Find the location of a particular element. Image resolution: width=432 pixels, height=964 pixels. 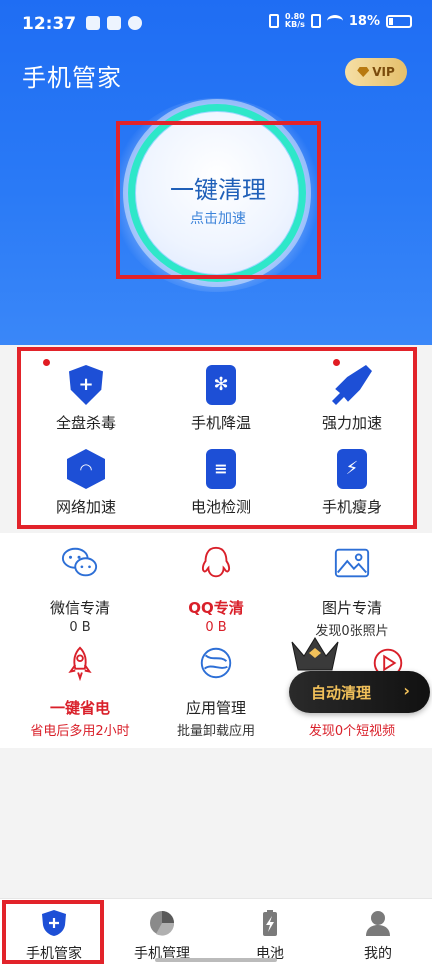

app-manage-icon is located at coordinates (216, 663).